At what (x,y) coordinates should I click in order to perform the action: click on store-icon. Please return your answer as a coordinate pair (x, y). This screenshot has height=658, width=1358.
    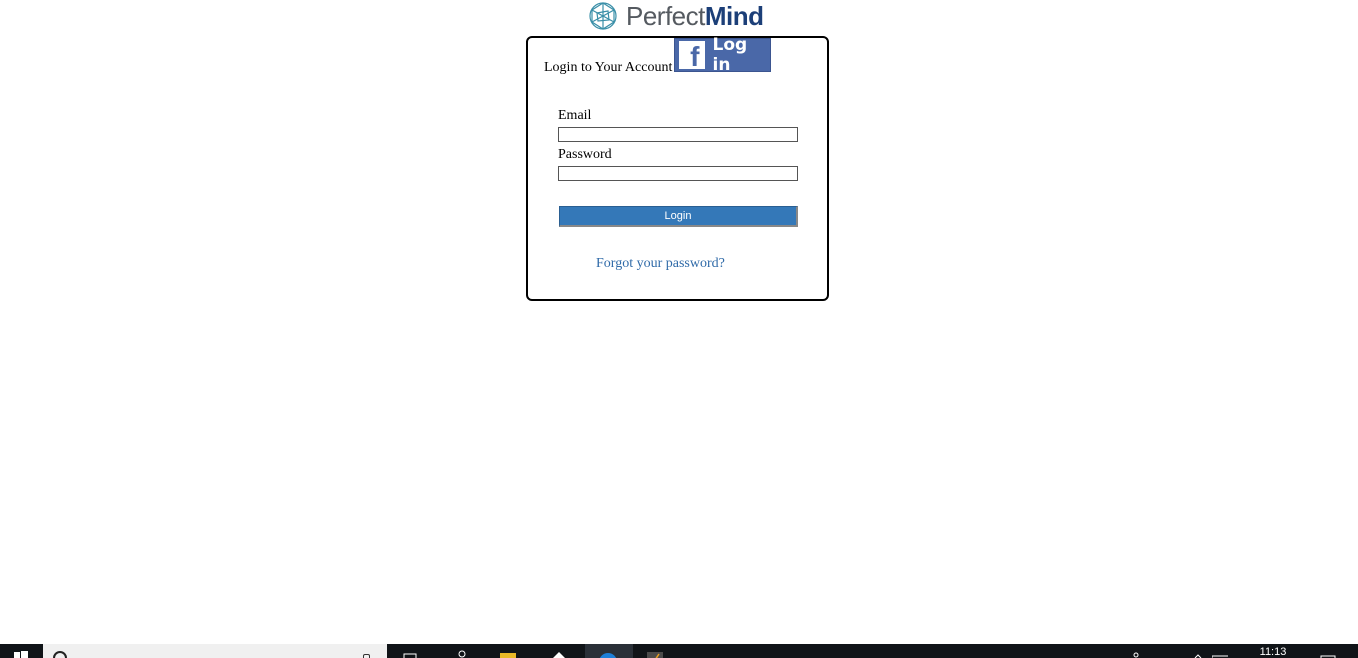
    Looking at the image, I should click on (559, 654).